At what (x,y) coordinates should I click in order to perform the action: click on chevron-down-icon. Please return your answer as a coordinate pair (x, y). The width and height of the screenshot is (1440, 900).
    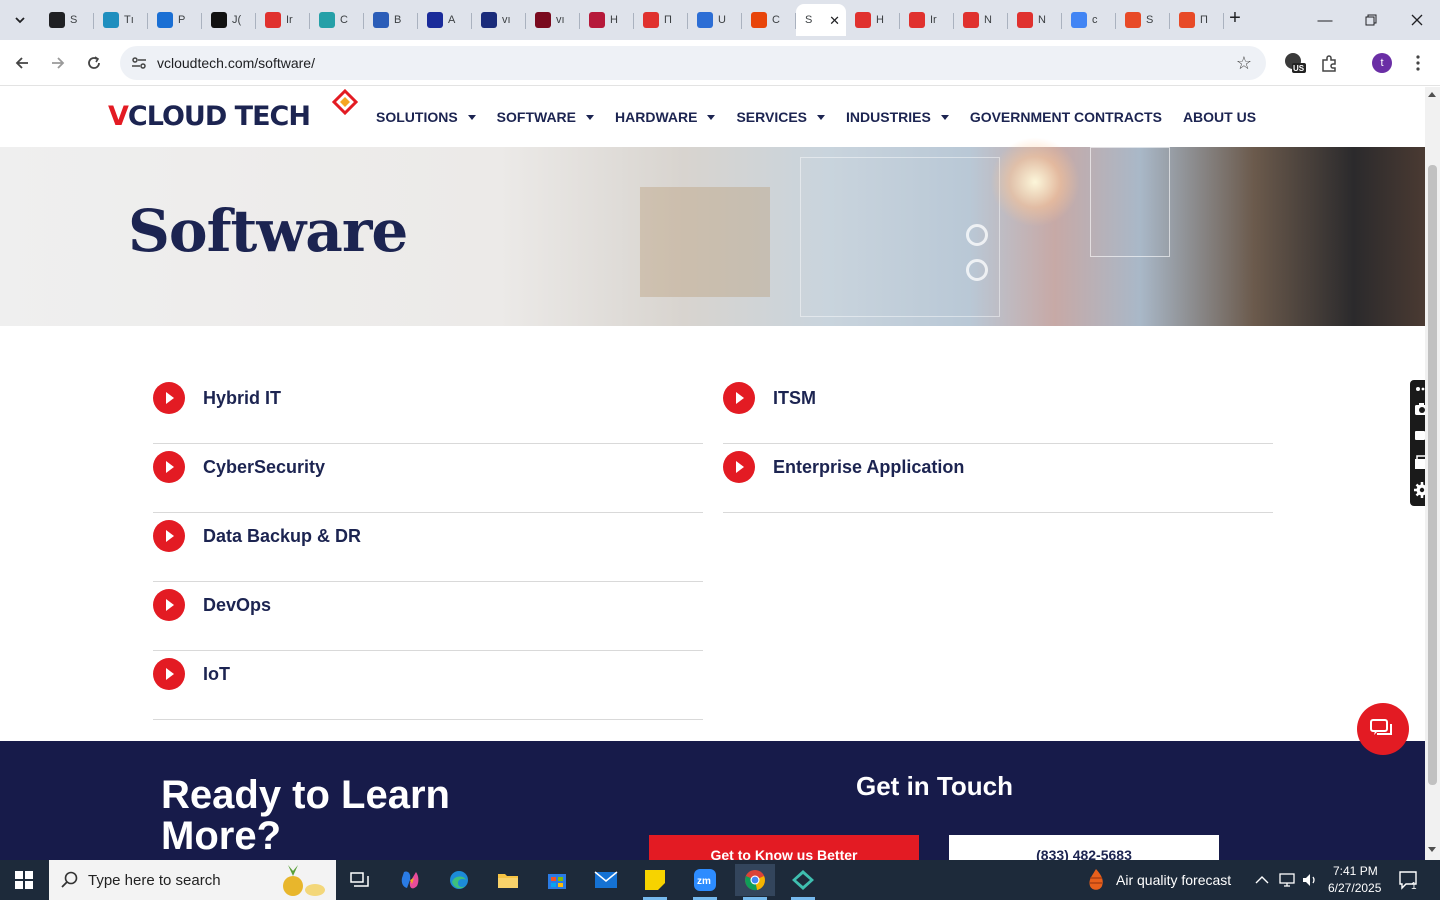
    Looking at the image, I should click on (20, 20).